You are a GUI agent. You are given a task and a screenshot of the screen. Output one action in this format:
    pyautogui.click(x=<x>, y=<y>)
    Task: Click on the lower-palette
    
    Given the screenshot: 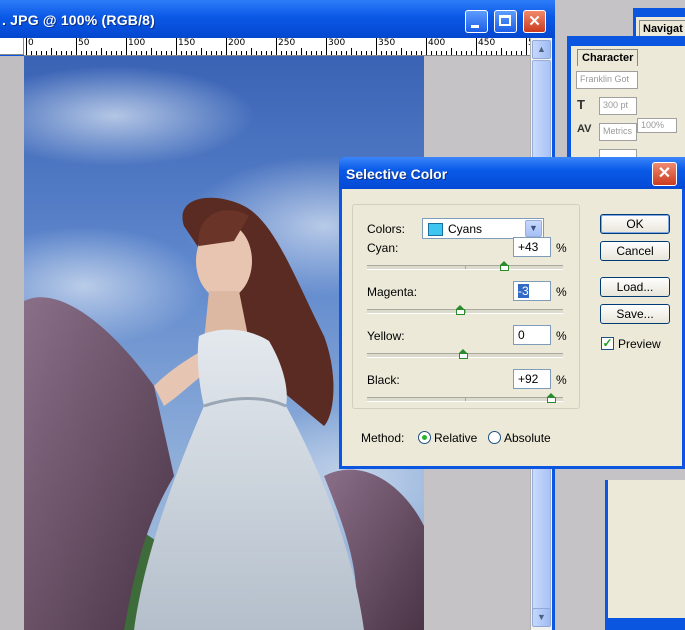 What is the action you would take?
    pyautogui.click(x=645, y=555)
    